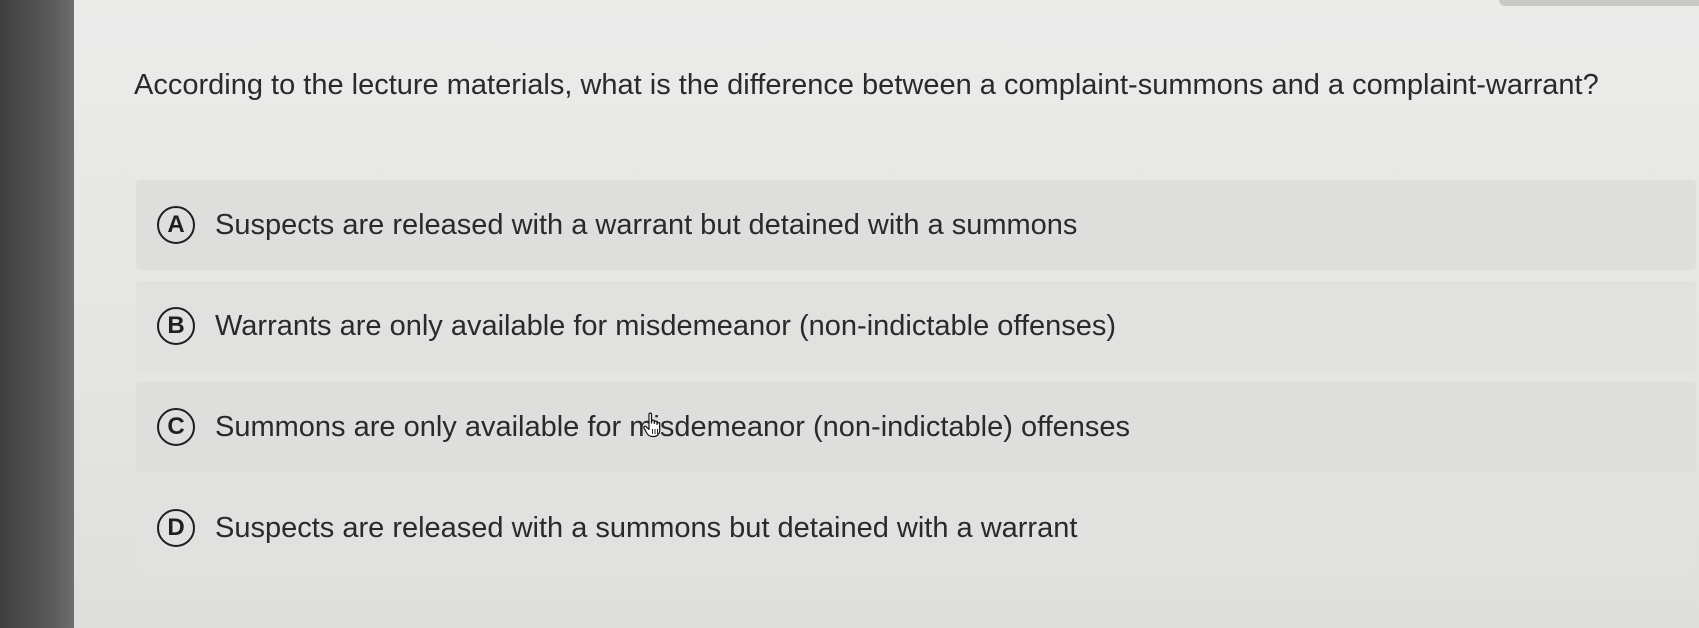 The image size is (1699, 628). What do you see at coordinates (176, 225) in the screenshot?
I see `option-a-letter: A` at bounding box center [176, 225].